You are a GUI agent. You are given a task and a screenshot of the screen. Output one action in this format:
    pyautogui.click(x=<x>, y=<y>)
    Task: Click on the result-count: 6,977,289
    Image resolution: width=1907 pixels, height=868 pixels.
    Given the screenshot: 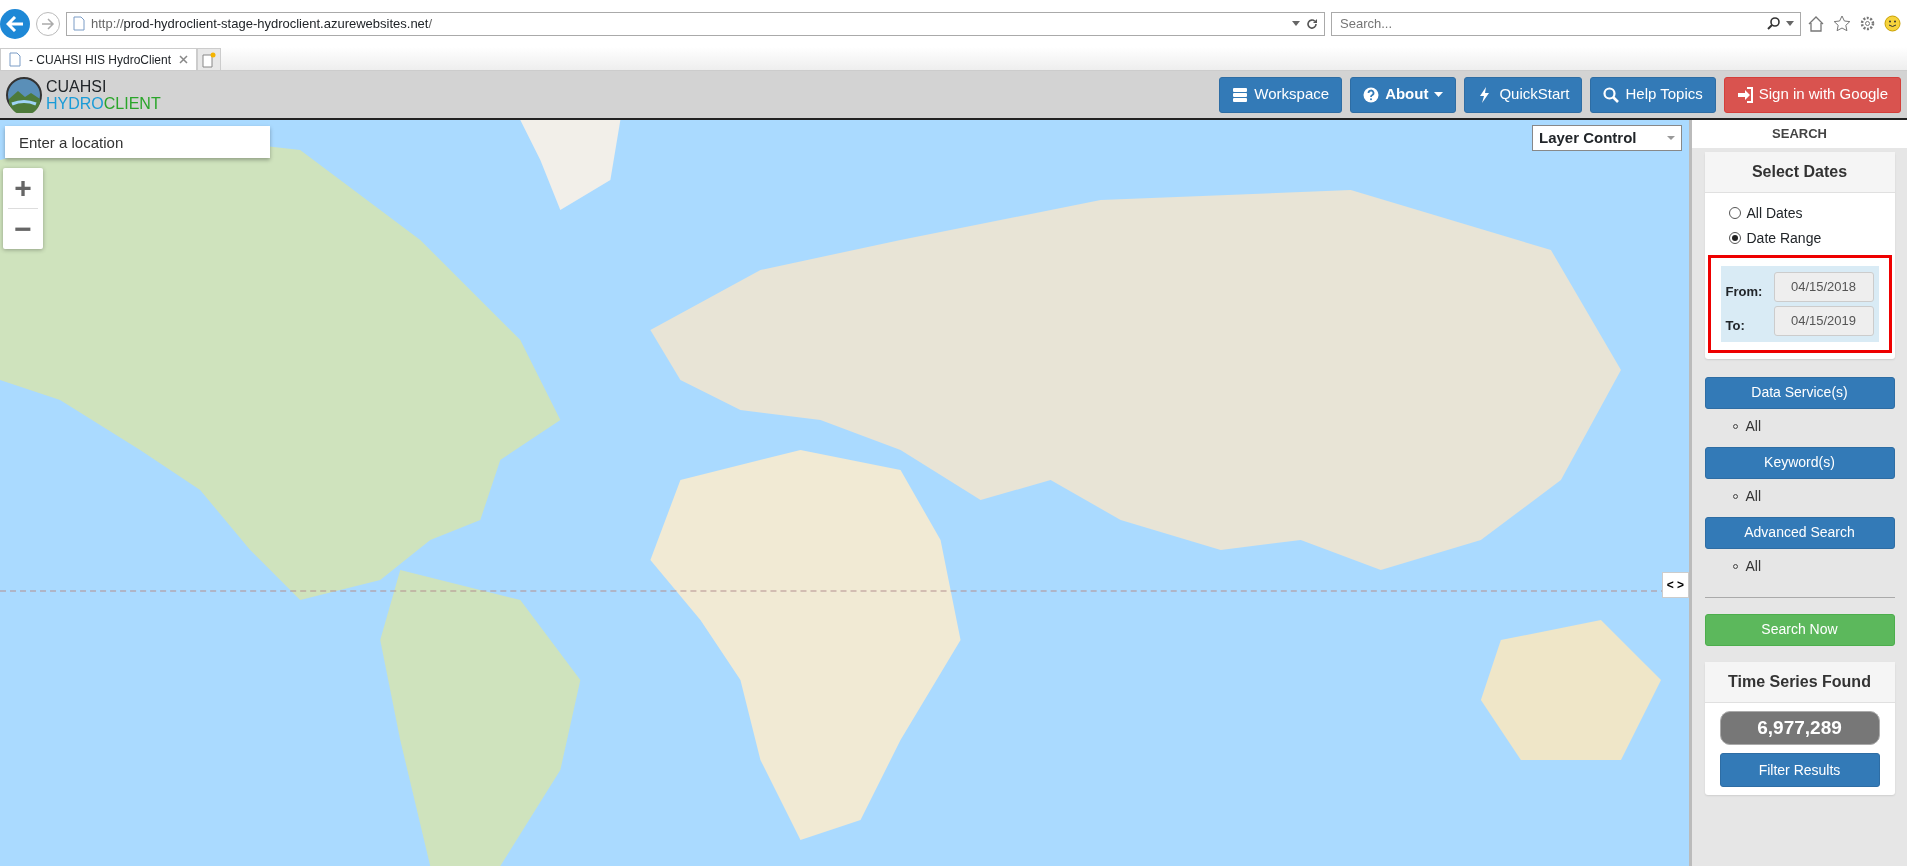 What is the action you would take?
    pyautogui.click(x=1799, y=727)
    